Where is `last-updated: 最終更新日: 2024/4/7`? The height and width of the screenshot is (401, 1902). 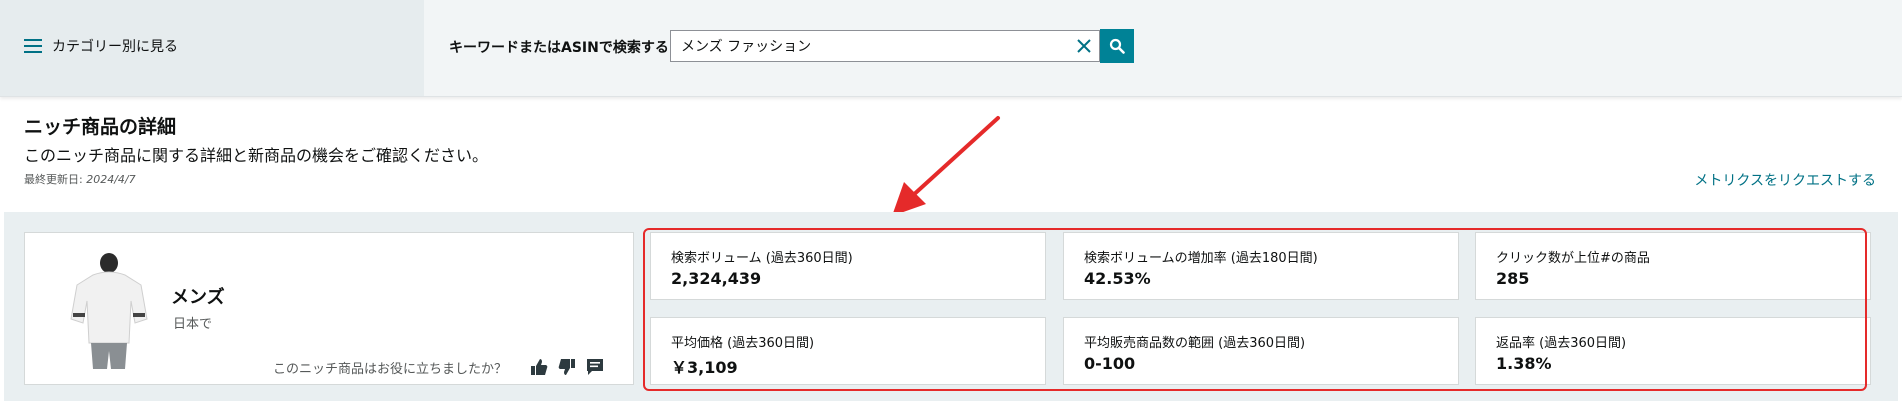
last-updated: 最終更新日: 2024/4/7 is located at coordinates (80, 179).